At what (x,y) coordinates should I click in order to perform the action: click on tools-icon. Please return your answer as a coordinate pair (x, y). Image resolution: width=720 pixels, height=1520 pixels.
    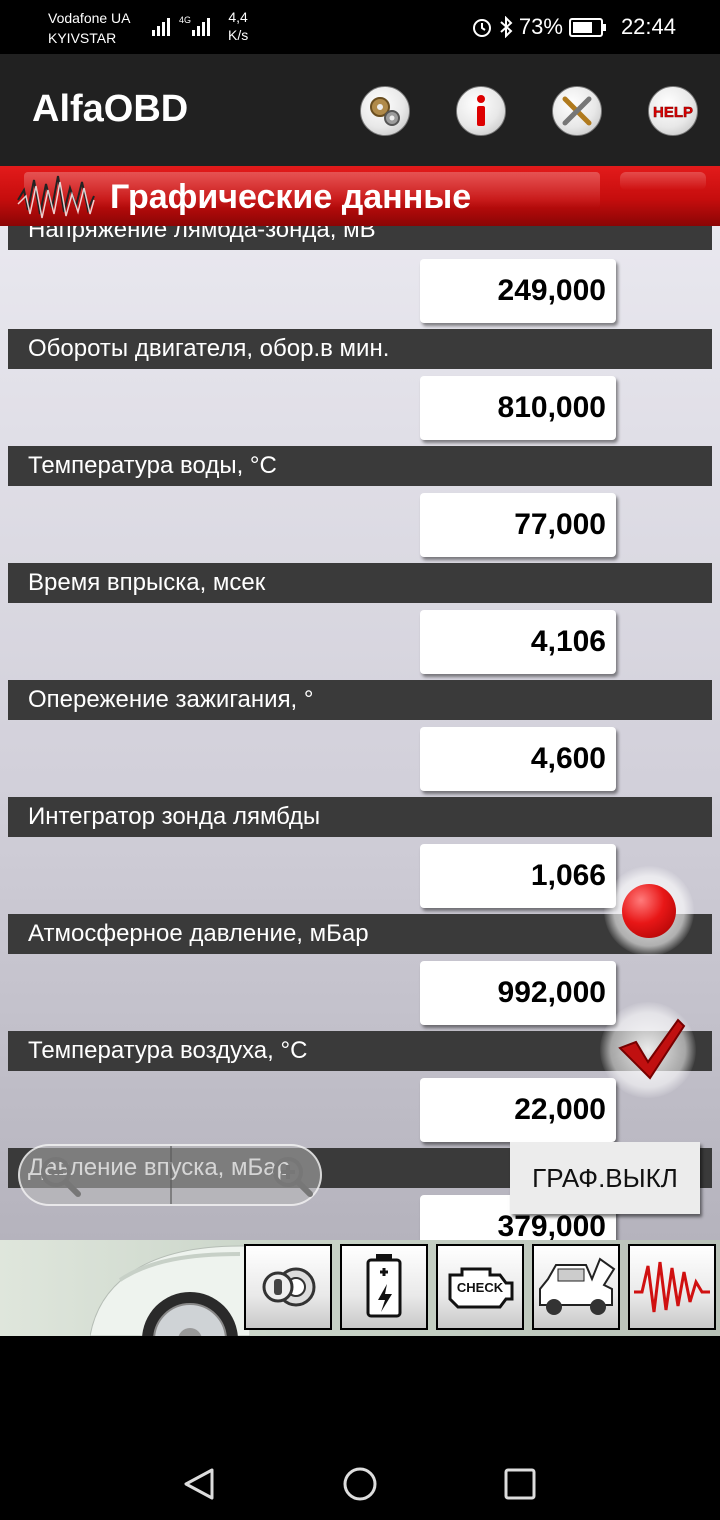
    Looking at the image, I should click on (577, 111).